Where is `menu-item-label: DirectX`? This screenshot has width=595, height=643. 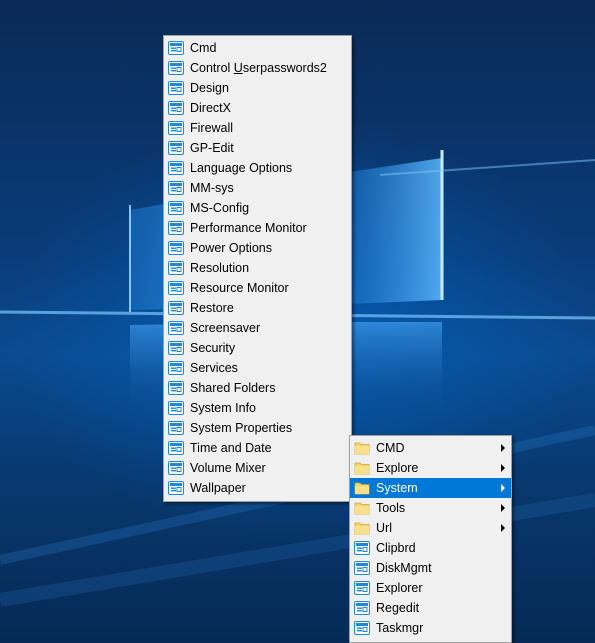 menu-item-label: DirectX is located at coordinates (210, 108).